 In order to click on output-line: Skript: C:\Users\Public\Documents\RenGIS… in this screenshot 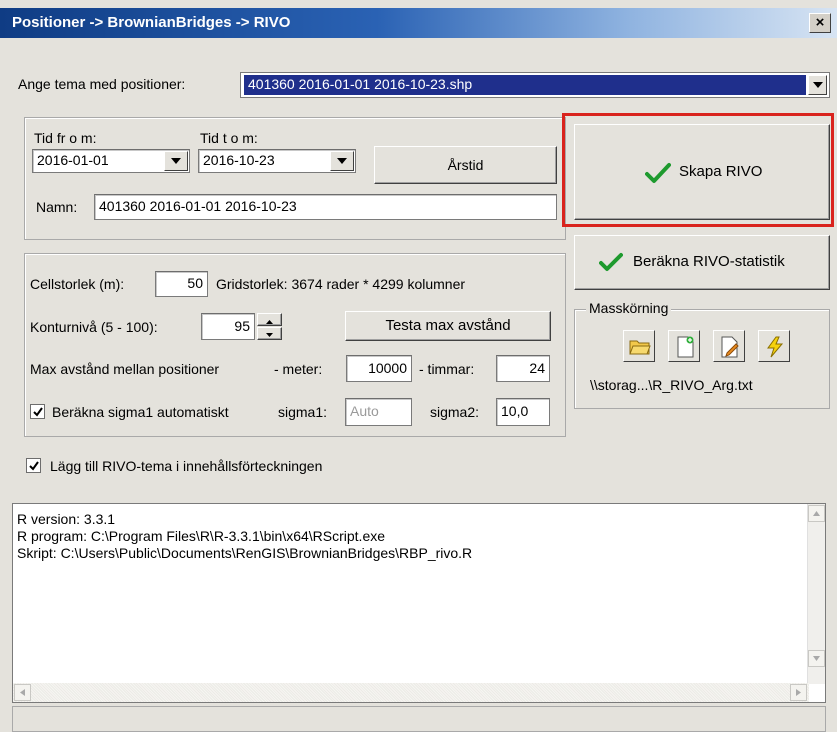, I will do `click(245, 553)`.